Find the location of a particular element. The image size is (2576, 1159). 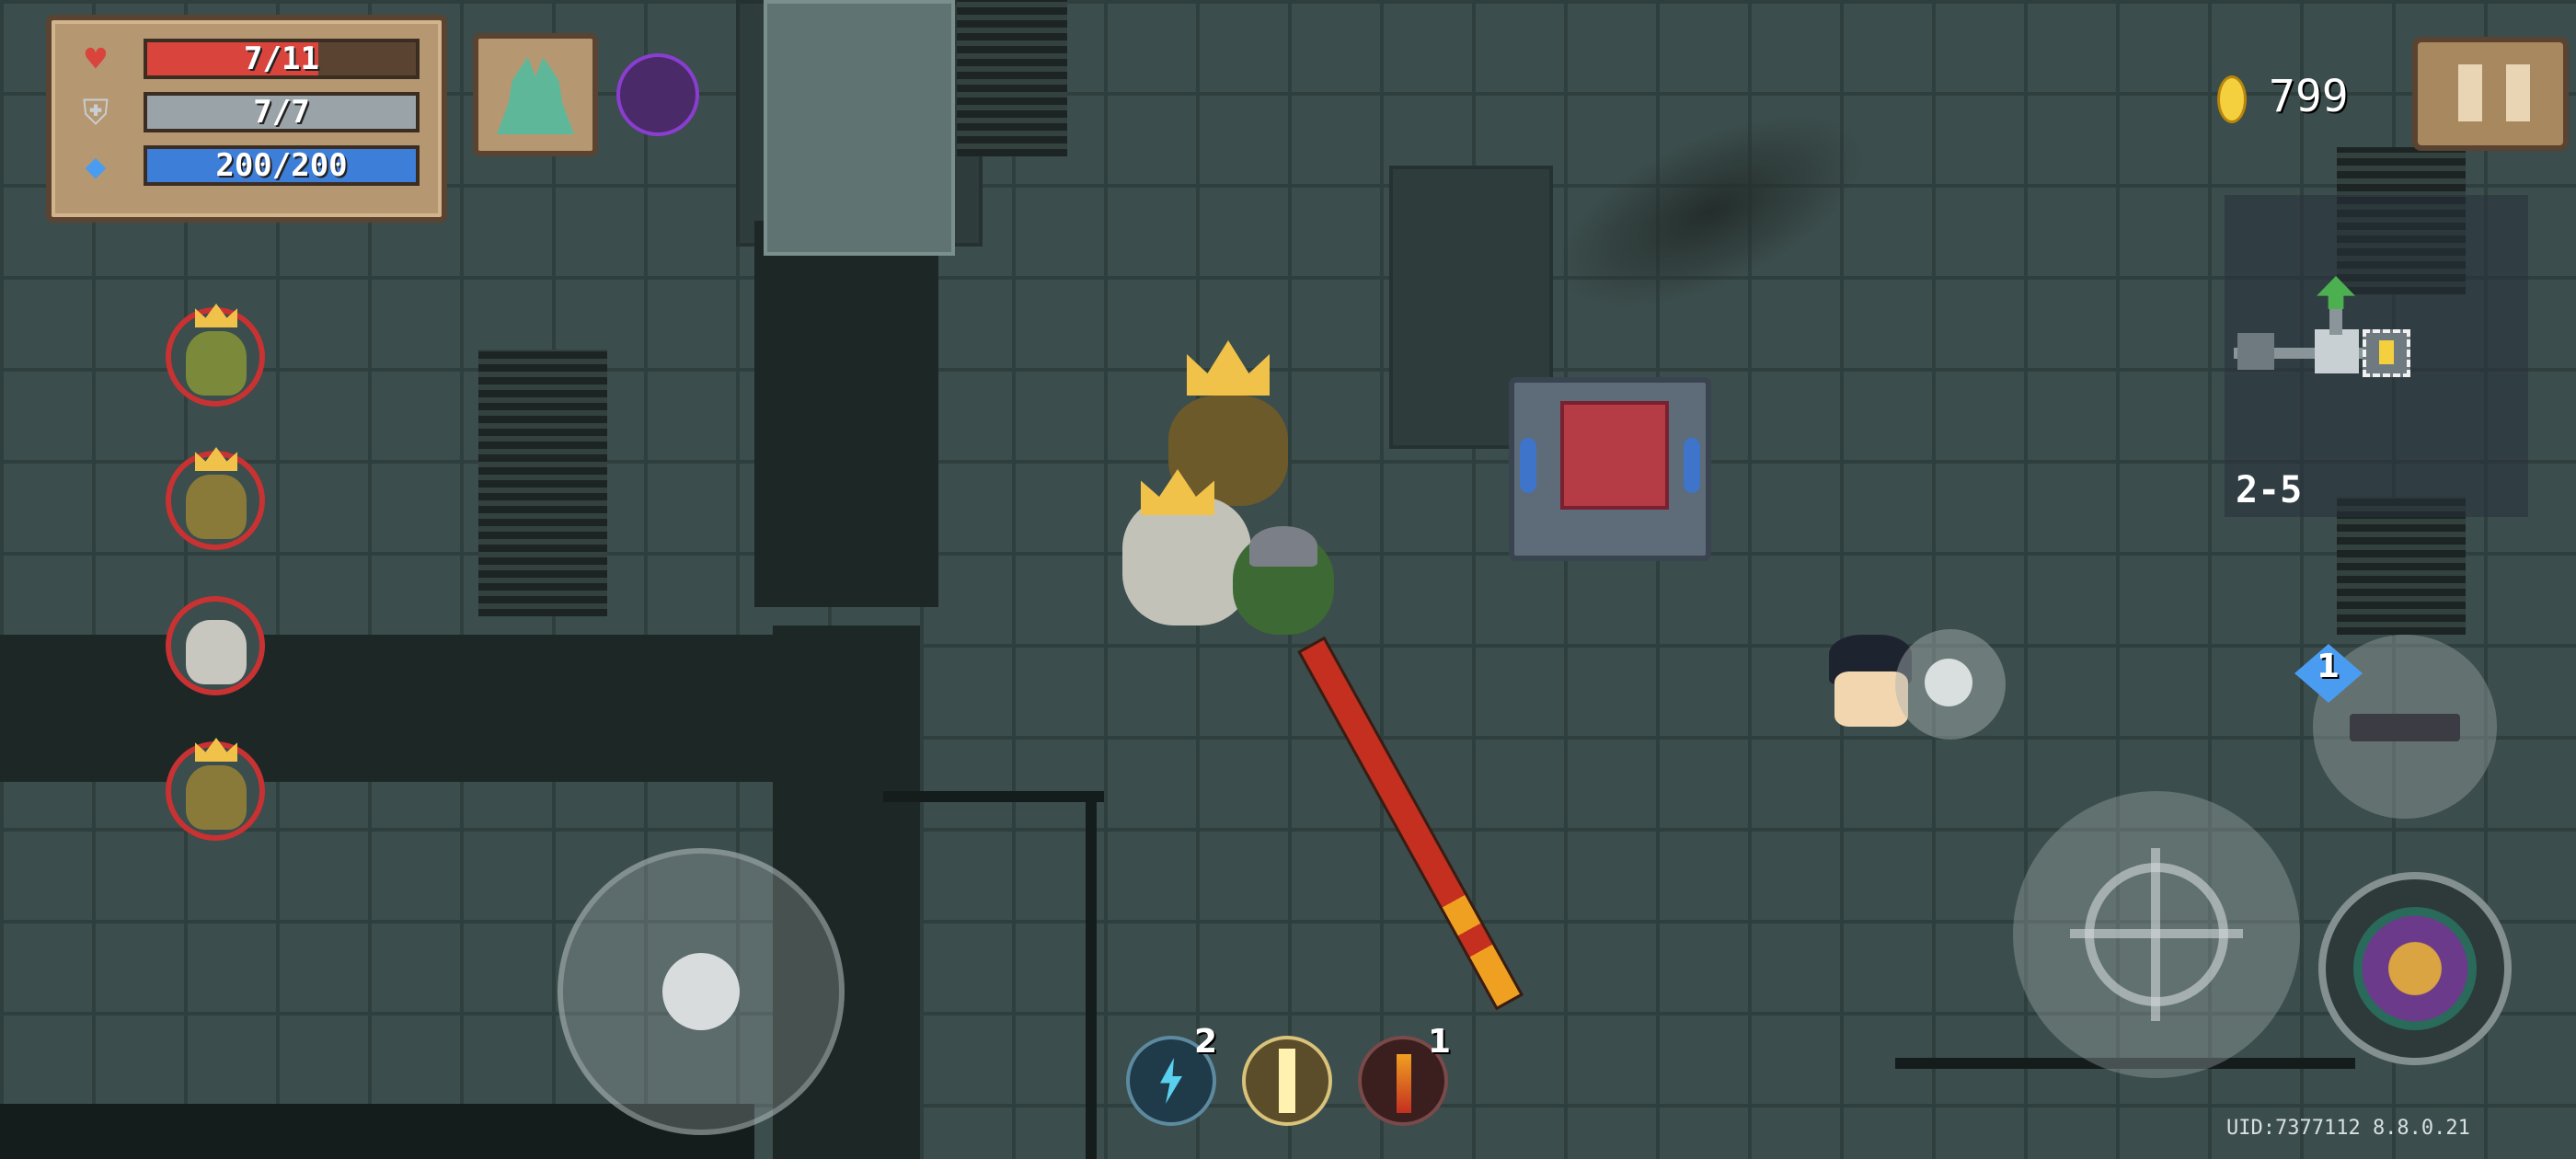

player-group is located at coordinates (1224, 496).